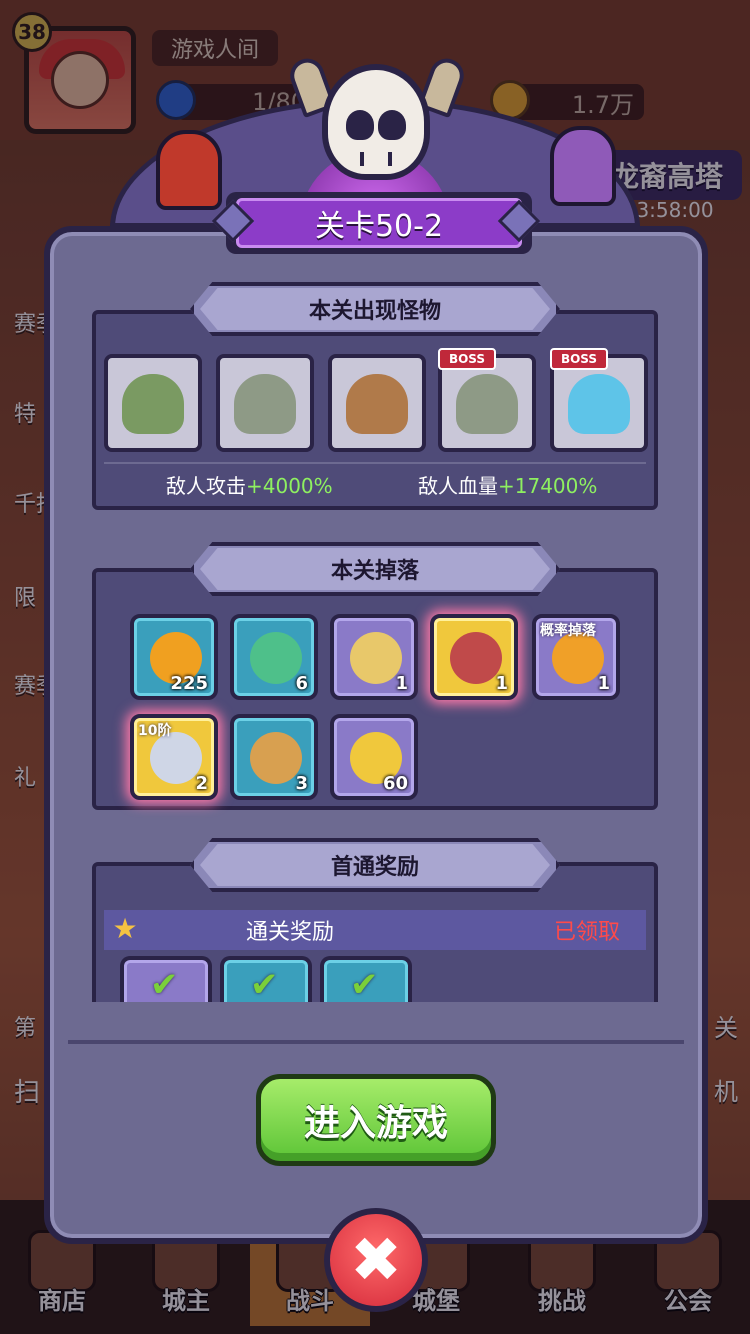  What do you see at coordinates (289, 486) in the screenshot?
I see `enemy-attack-value: +4000%` at bounding box center [289, 486].